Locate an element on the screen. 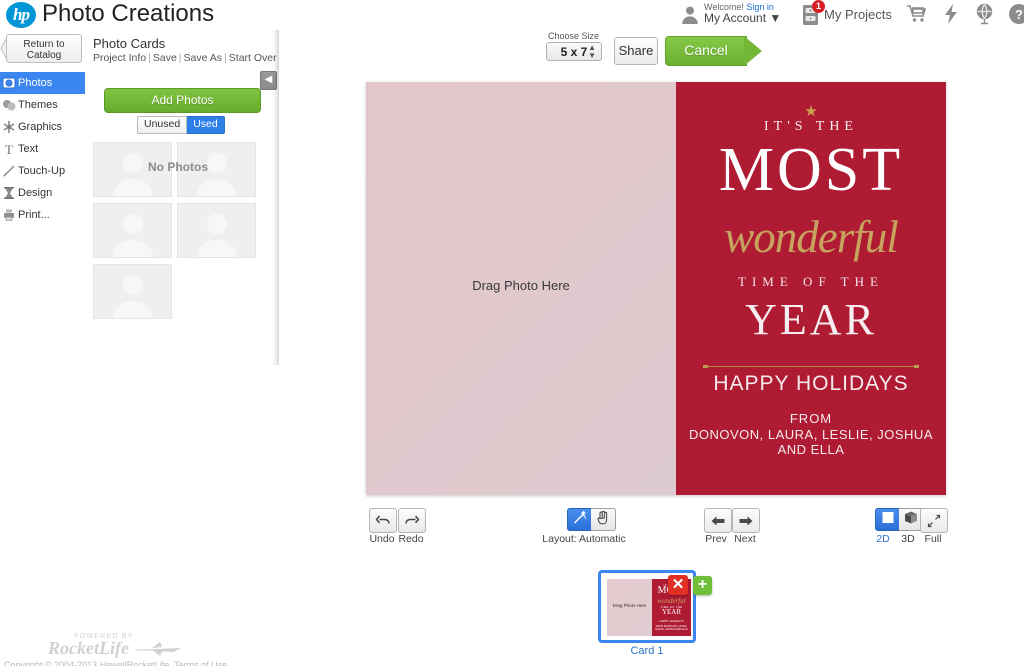 Image resolution: width=1024 pixels, height=666 pixels. card-greeting: HAPPY HOLIDAYS is located at coordinates (811, 383).